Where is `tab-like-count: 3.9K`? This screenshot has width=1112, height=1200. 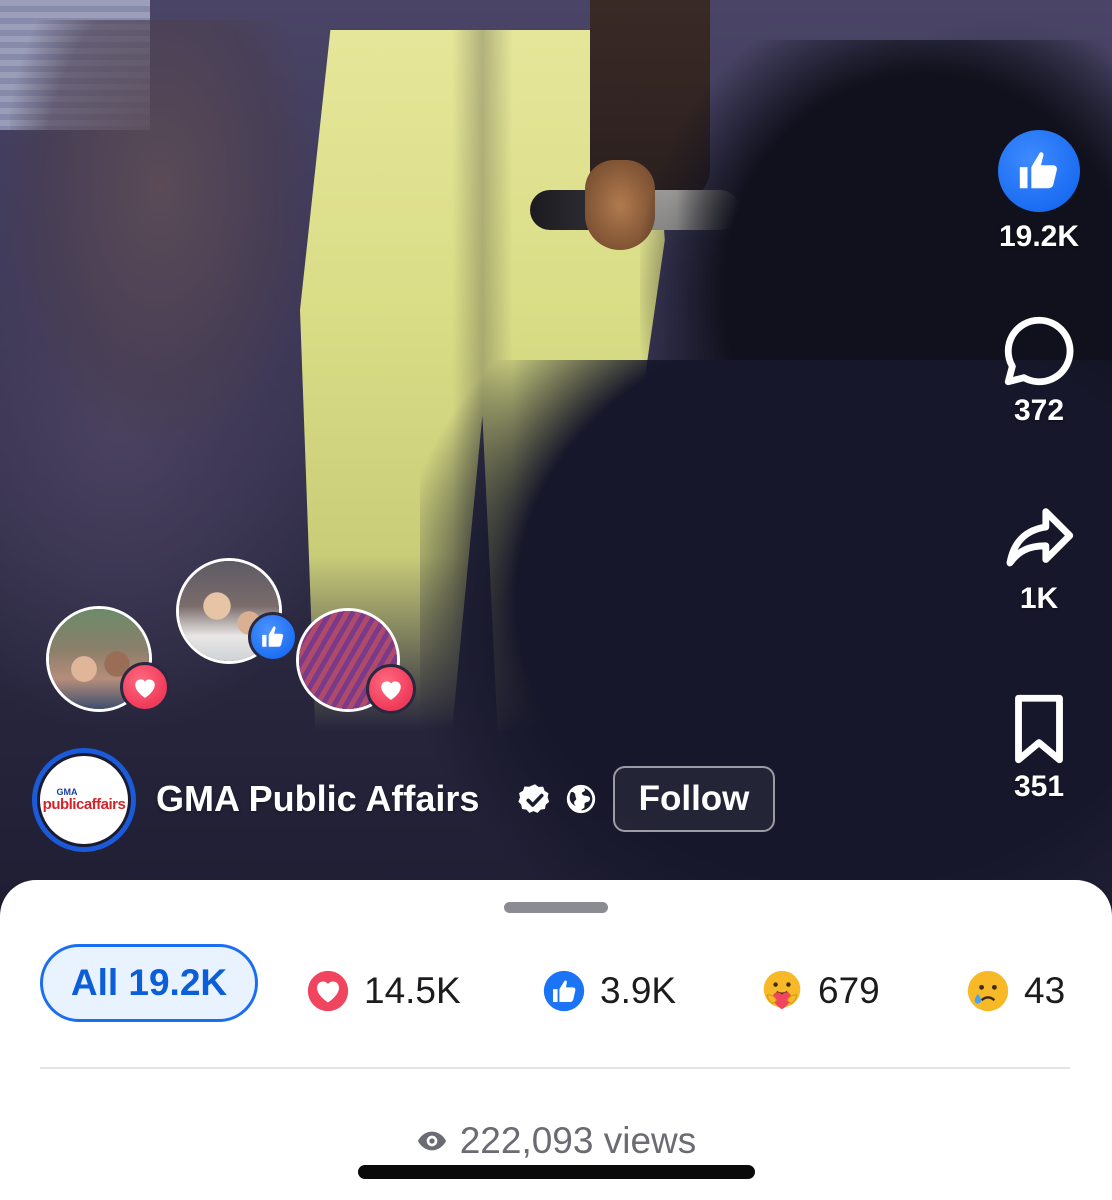
tab-like-count: 3.9K is located at coordinates (638, 990).